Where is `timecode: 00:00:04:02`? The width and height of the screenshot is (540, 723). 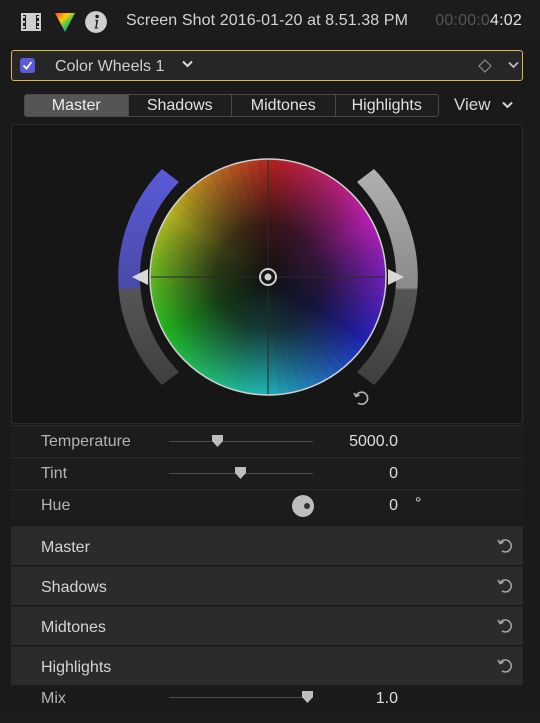 timecode: 00:00:04:02 is located at coordinates (478, 21).